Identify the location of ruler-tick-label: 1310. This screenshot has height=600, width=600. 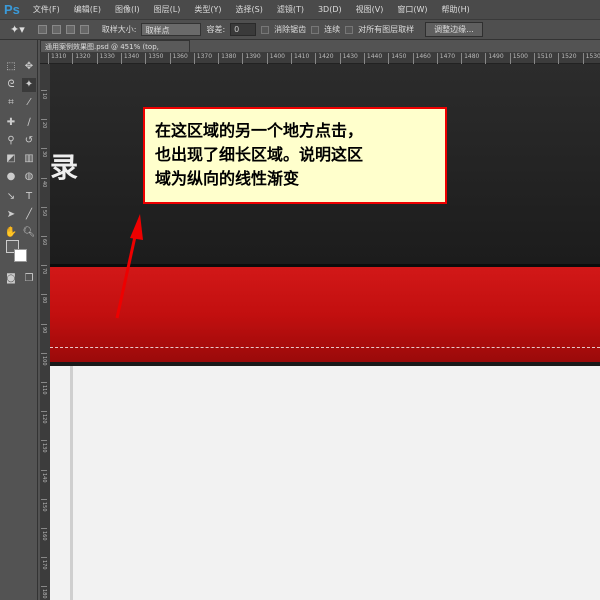
(57, 58).